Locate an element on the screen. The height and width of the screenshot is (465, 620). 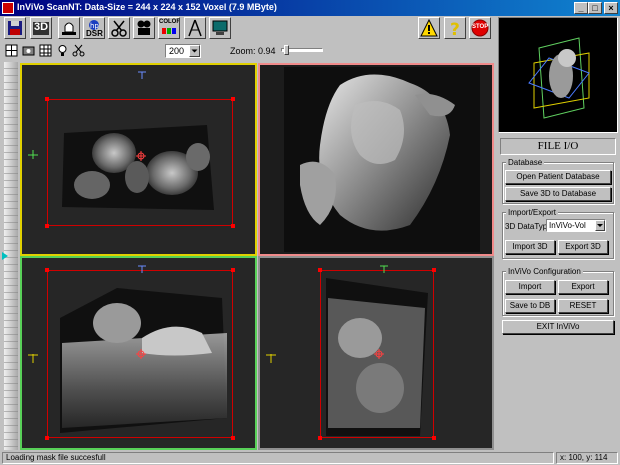
panel-title-box: FILE I/O is located at coordinates (558, 146).